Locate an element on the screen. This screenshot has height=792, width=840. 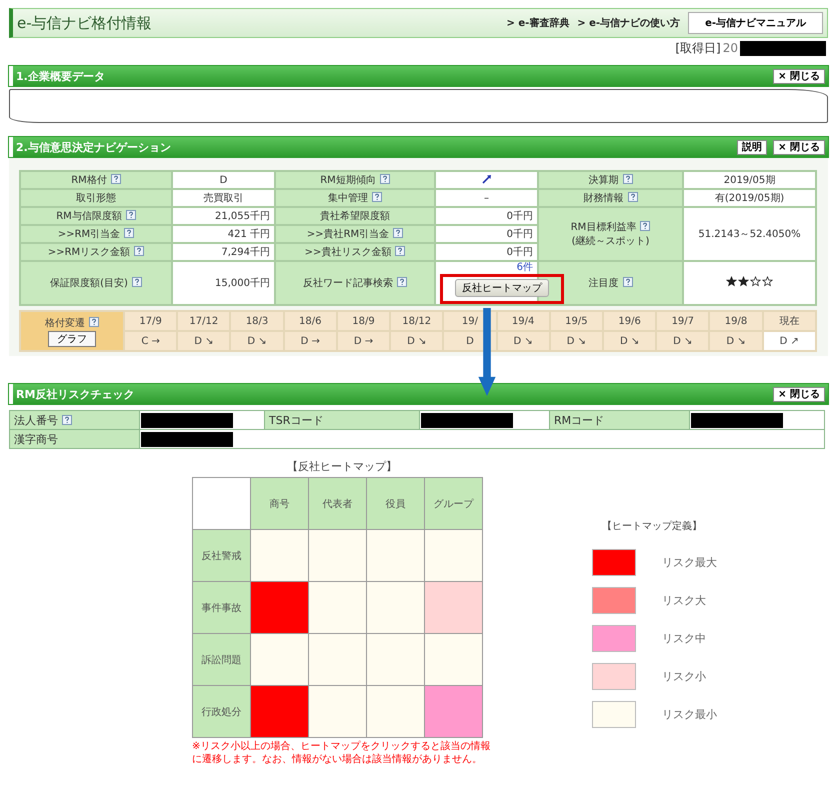
manual-button: e-与信ナビマニュアル is located at coordinates (755, 23).